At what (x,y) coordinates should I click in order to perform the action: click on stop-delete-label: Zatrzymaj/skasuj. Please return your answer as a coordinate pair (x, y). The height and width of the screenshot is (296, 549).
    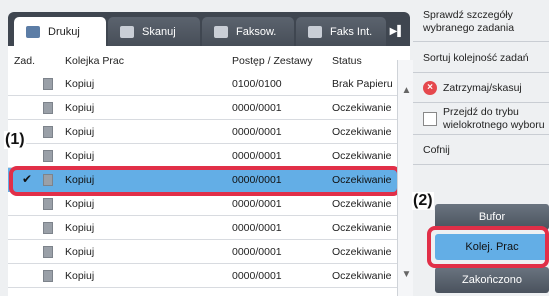
    Looking at the image, I should click on (482, 87).